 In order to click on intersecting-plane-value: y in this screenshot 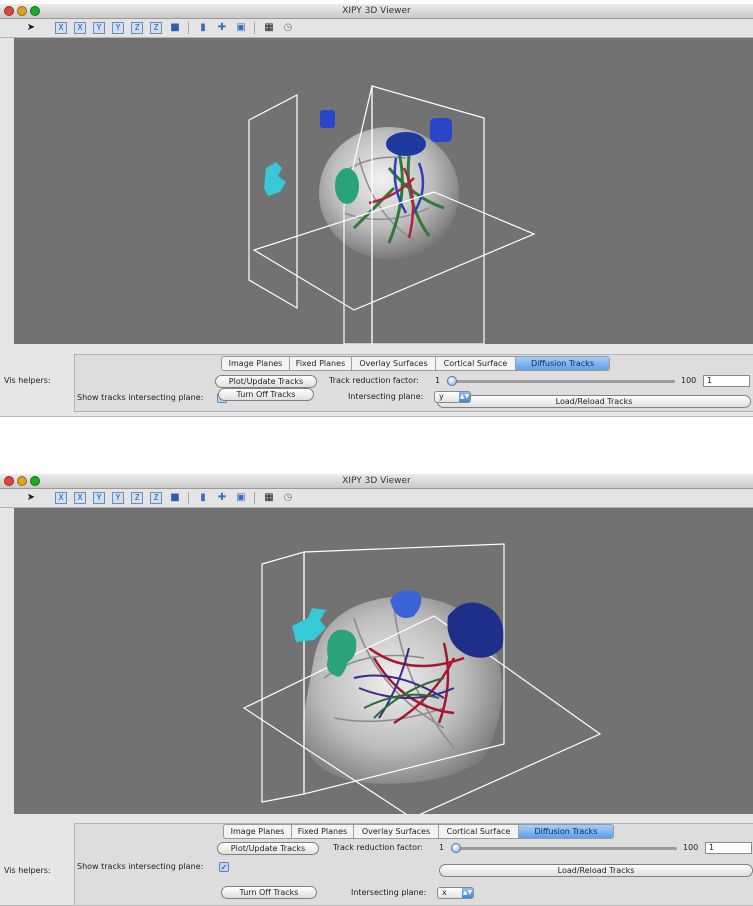, I will do `click(441, 396)`.